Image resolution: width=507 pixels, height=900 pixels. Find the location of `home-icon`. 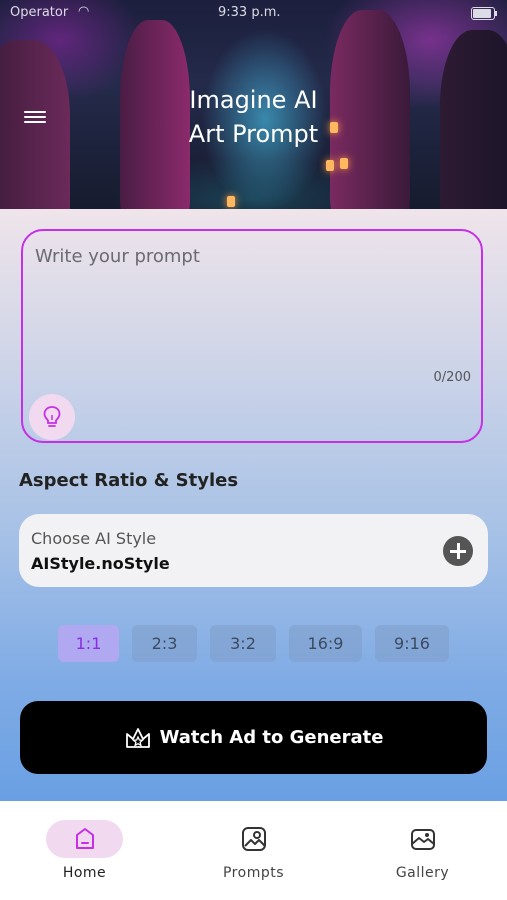

home-icon is located at coordinates (84, 838).